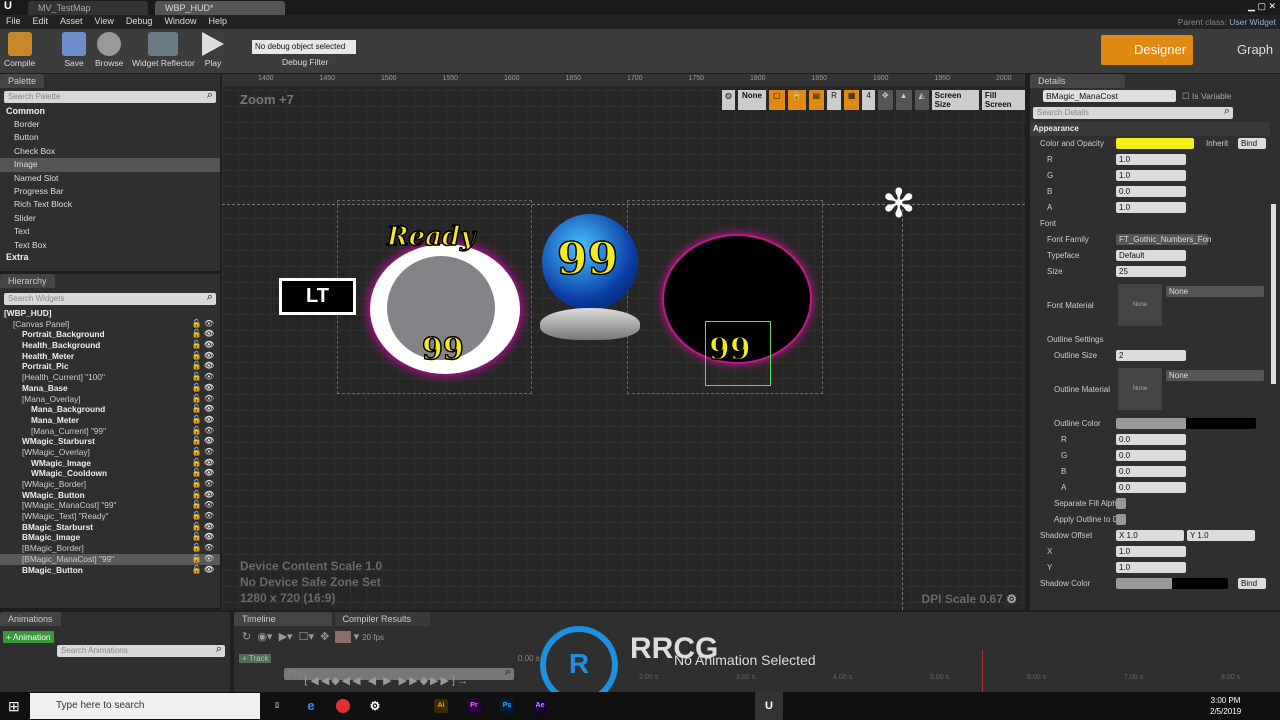  What do you see at coordinates (1207, 96) in the screenshot?
I see `is-variable-checkbox: ☐ Is Variable` at bounding box center [1207, 96].